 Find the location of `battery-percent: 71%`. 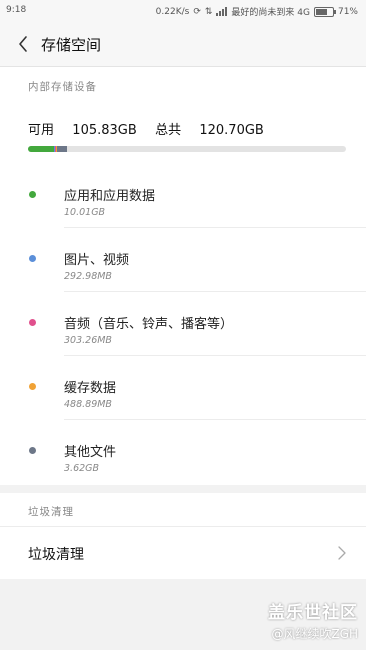

battery-percent: 71% is located at coordinates (347, 11).